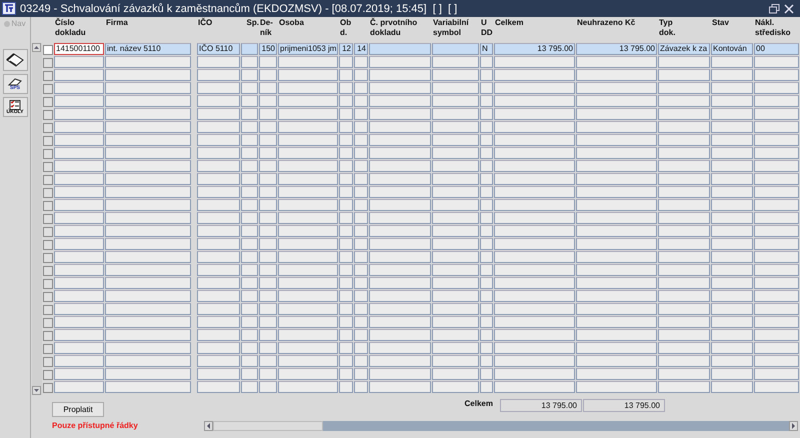 The image size is (800, 438). What do you see at coordinates (789, 9) in the screenshot?
I see `close-icon` at bounding box center [789, 9].